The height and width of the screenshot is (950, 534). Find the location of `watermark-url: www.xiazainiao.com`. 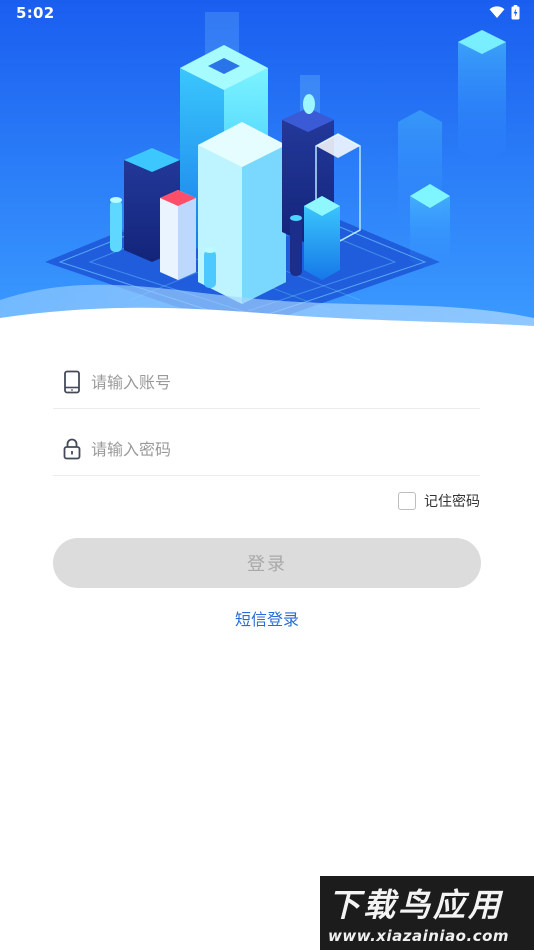

watermark-url: www.xiazainiao.com is located at coordinates (419, 936).